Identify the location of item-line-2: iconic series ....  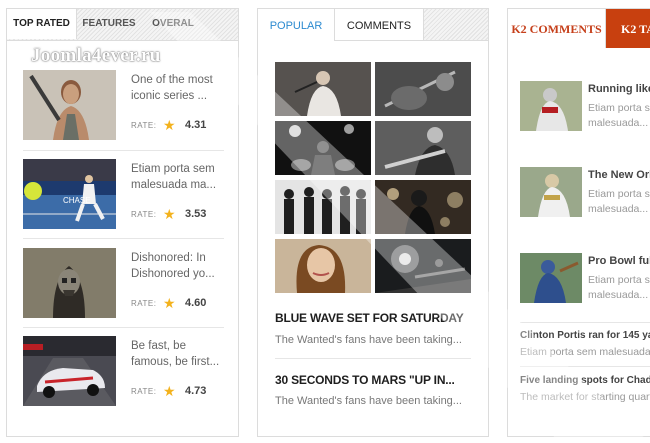
(169, 96).